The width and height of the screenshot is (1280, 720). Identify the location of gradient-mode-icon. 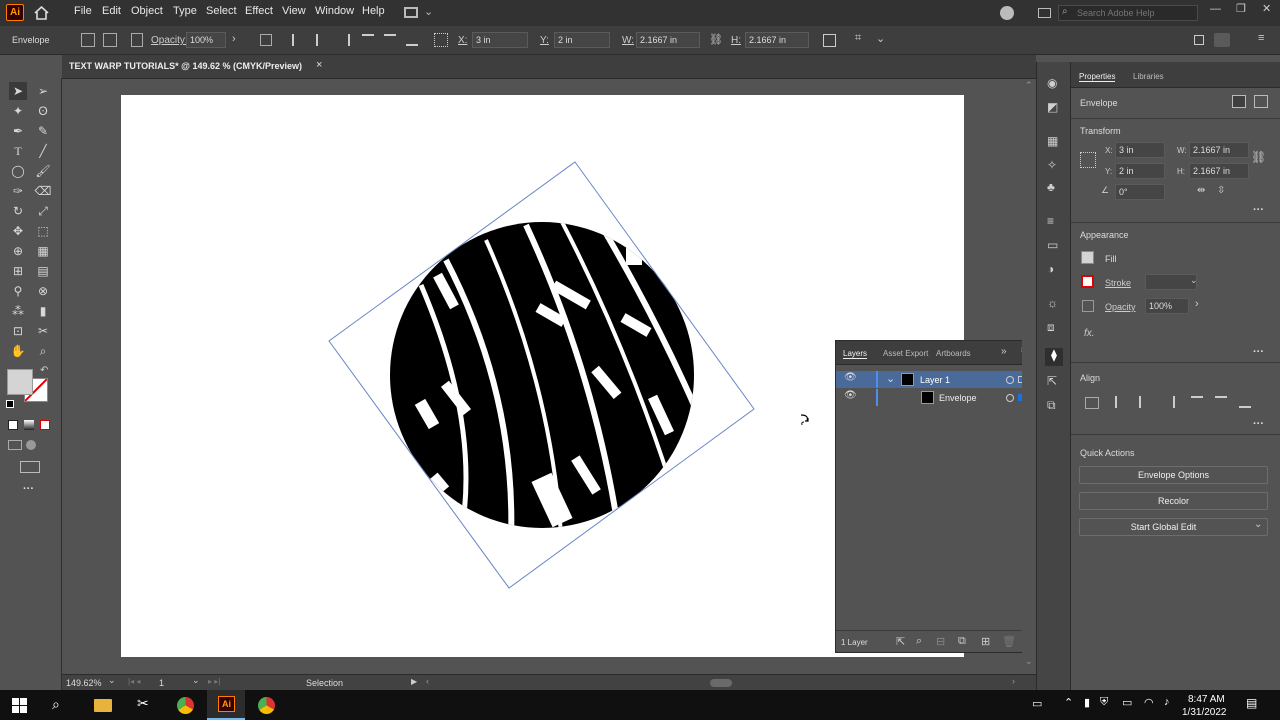
(29, 425).